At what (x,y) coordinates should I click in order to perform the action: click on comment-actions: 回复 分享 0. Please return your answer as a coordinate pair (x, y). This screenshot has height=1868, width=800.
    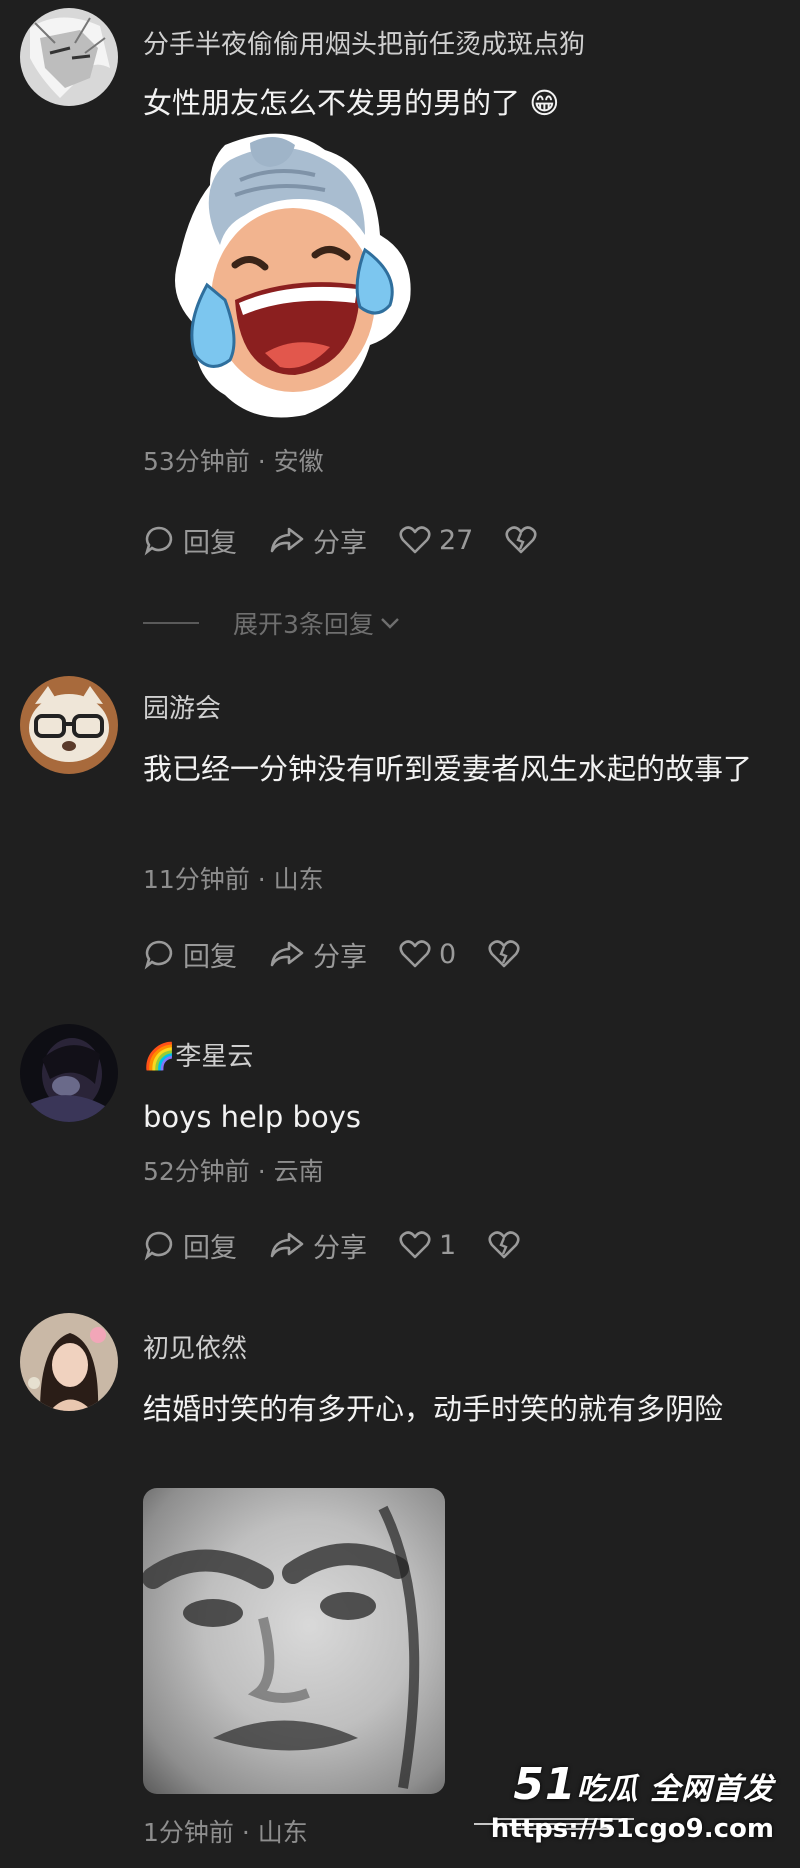
    Looking at the image, I should click on (351, 954).